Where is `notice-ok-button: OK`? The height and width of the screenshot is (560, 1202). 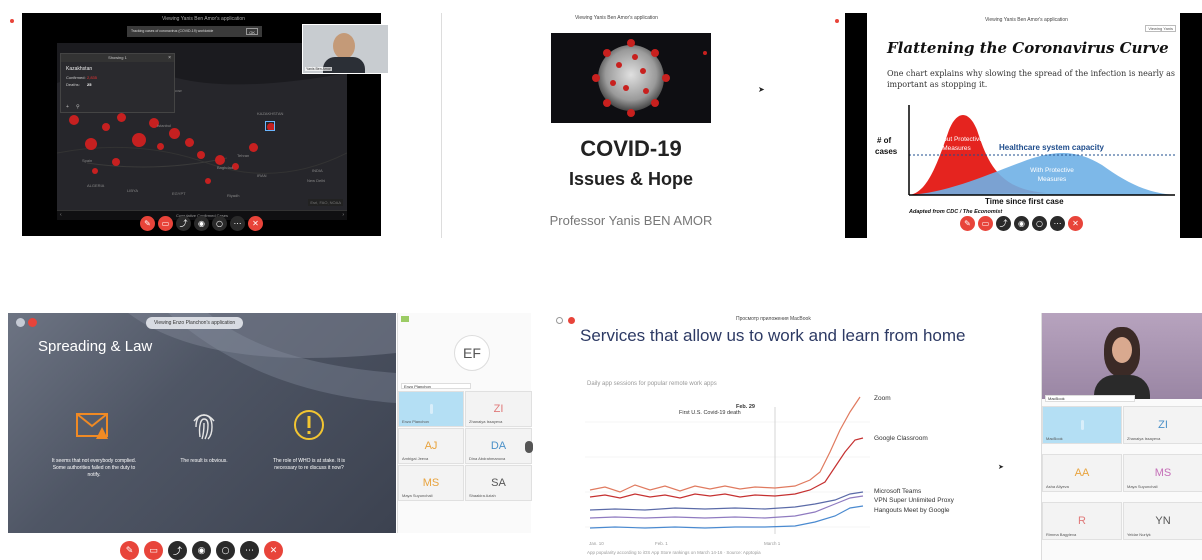
notice-ok-button: OK is located at coordinates (252, 31).